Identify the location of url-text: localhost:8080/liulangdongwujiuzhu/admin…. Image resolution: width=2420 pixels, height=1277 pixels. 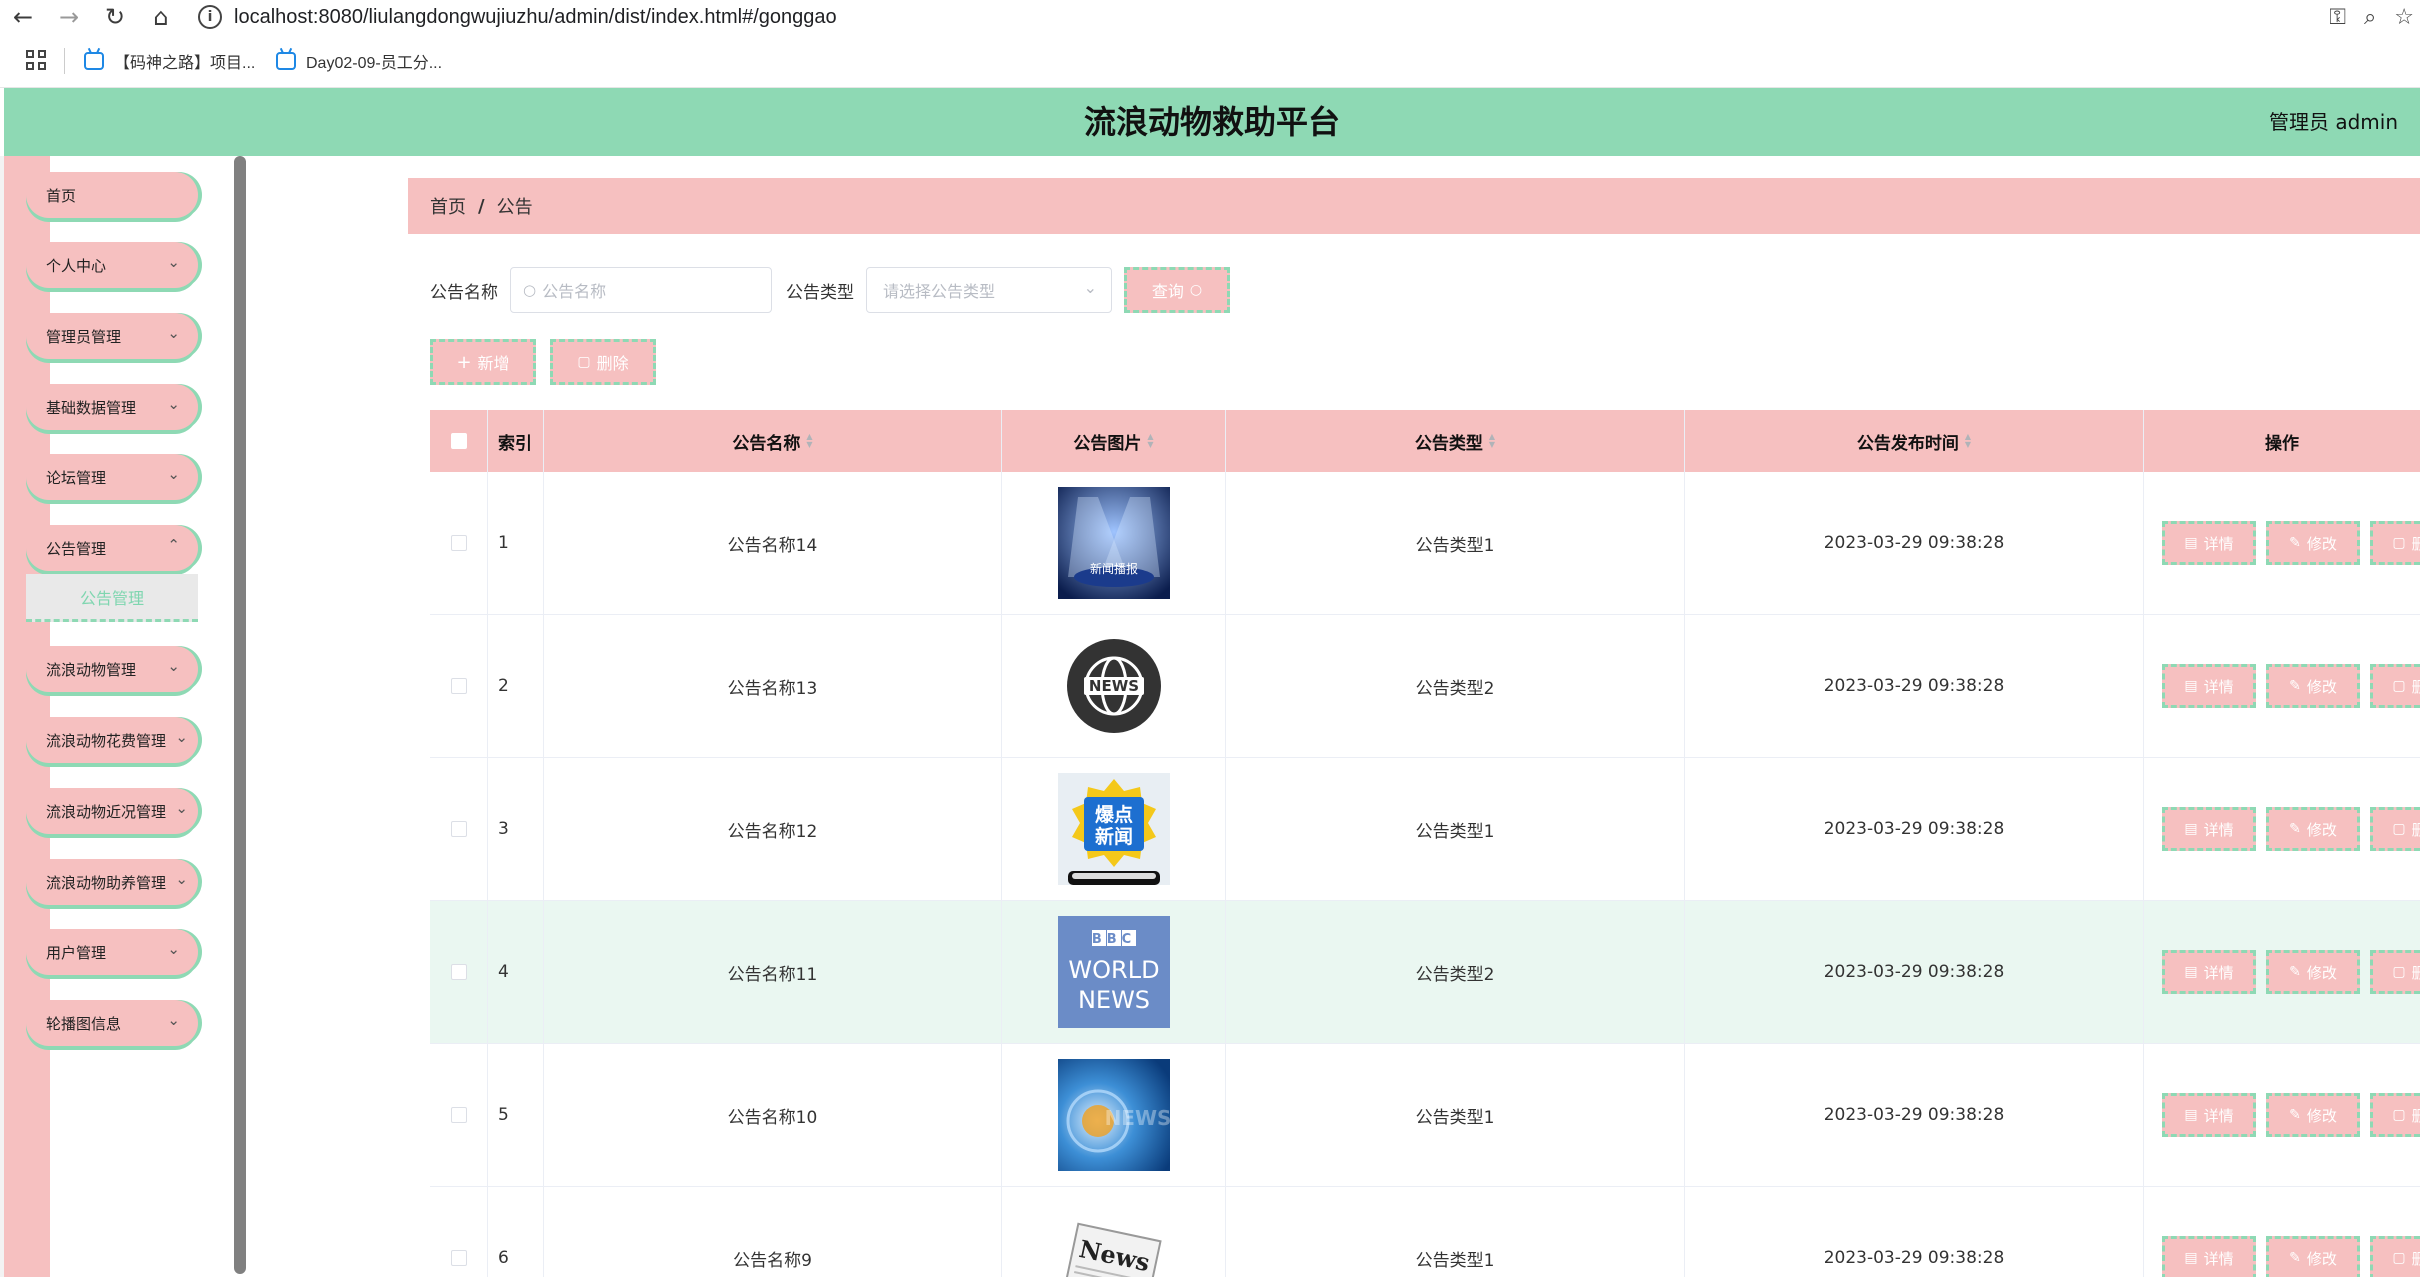
(535, 17).